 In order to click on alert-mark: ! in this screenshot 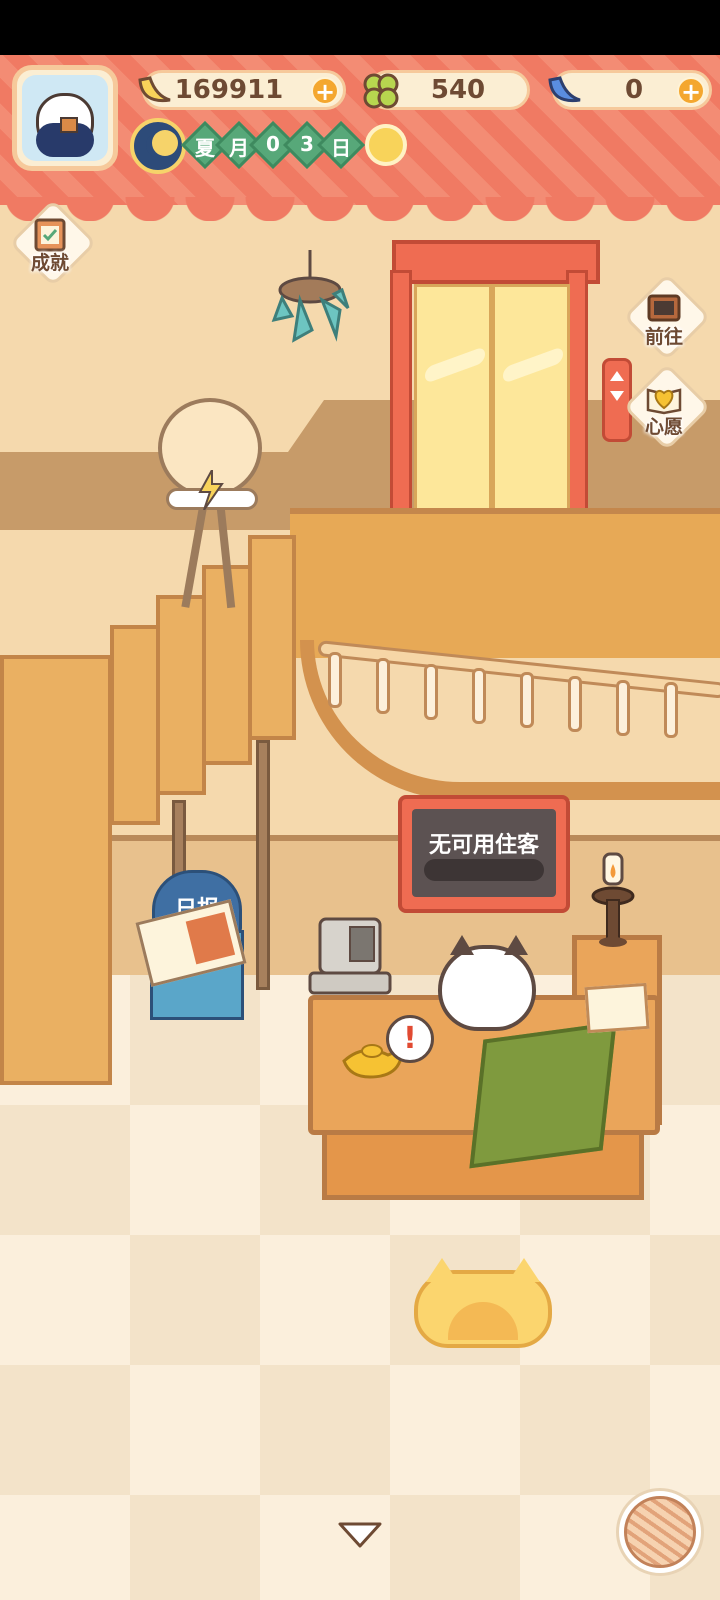, I will do `click(410, 1038)`.